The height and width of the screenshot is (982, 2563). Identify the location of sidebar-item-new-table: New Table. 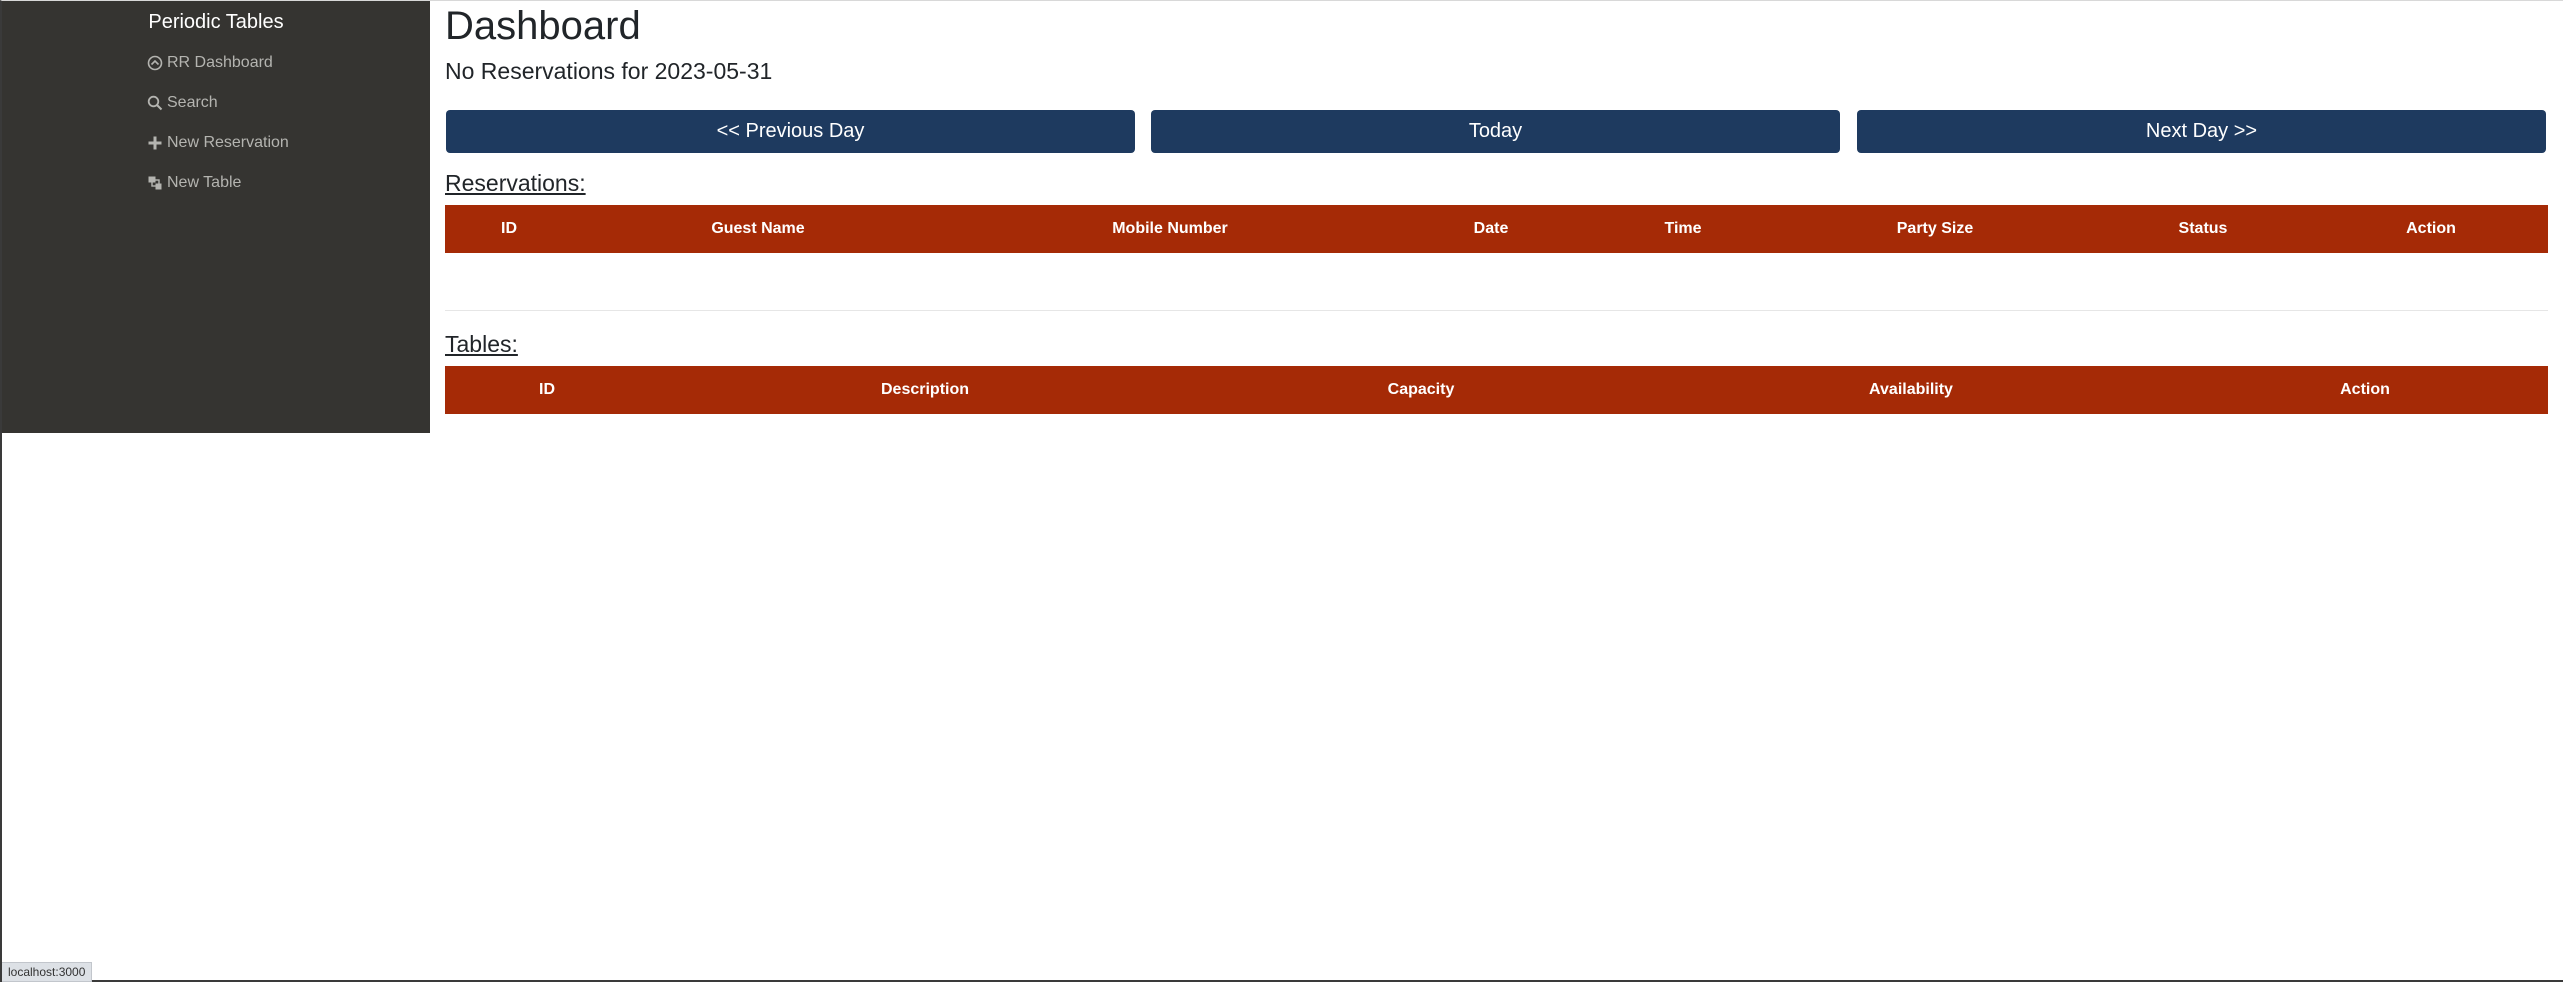
(194, 183).